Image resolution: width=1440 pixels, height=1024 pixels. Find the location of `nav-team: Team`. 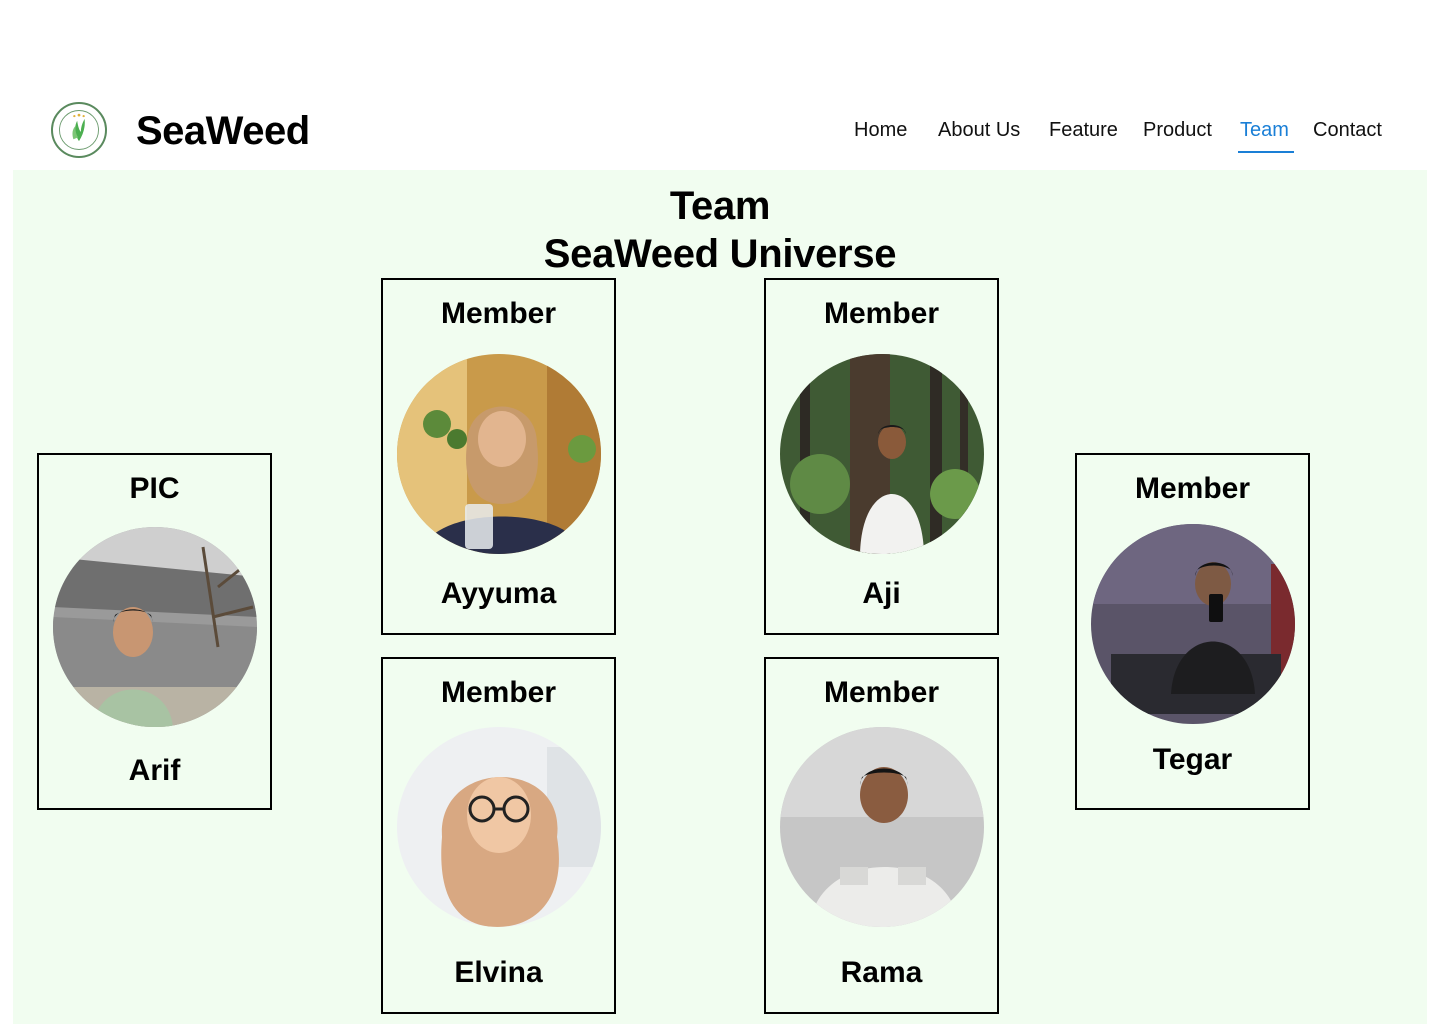

nav-team: Team is located at coordinates (1264, 130).